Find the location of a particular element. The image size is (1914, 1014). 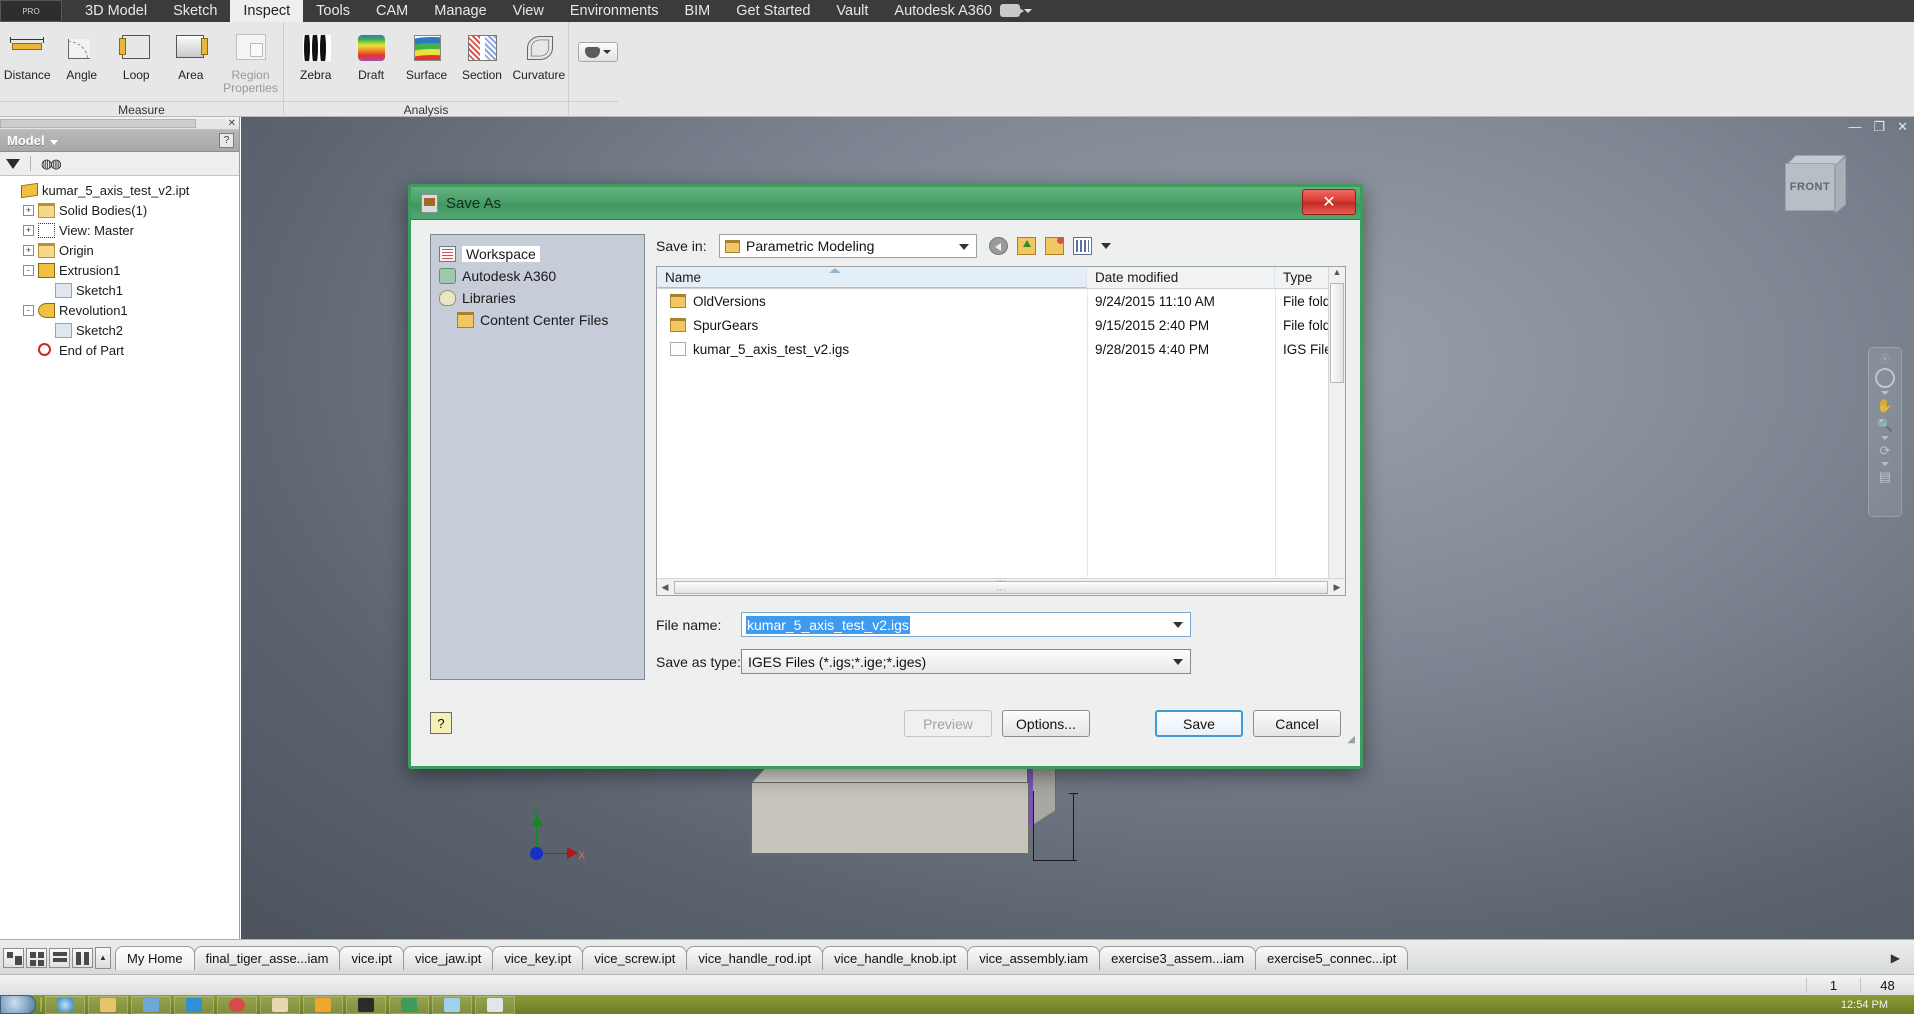

place-libraries: Libraries is located at coordinates (541, 298).